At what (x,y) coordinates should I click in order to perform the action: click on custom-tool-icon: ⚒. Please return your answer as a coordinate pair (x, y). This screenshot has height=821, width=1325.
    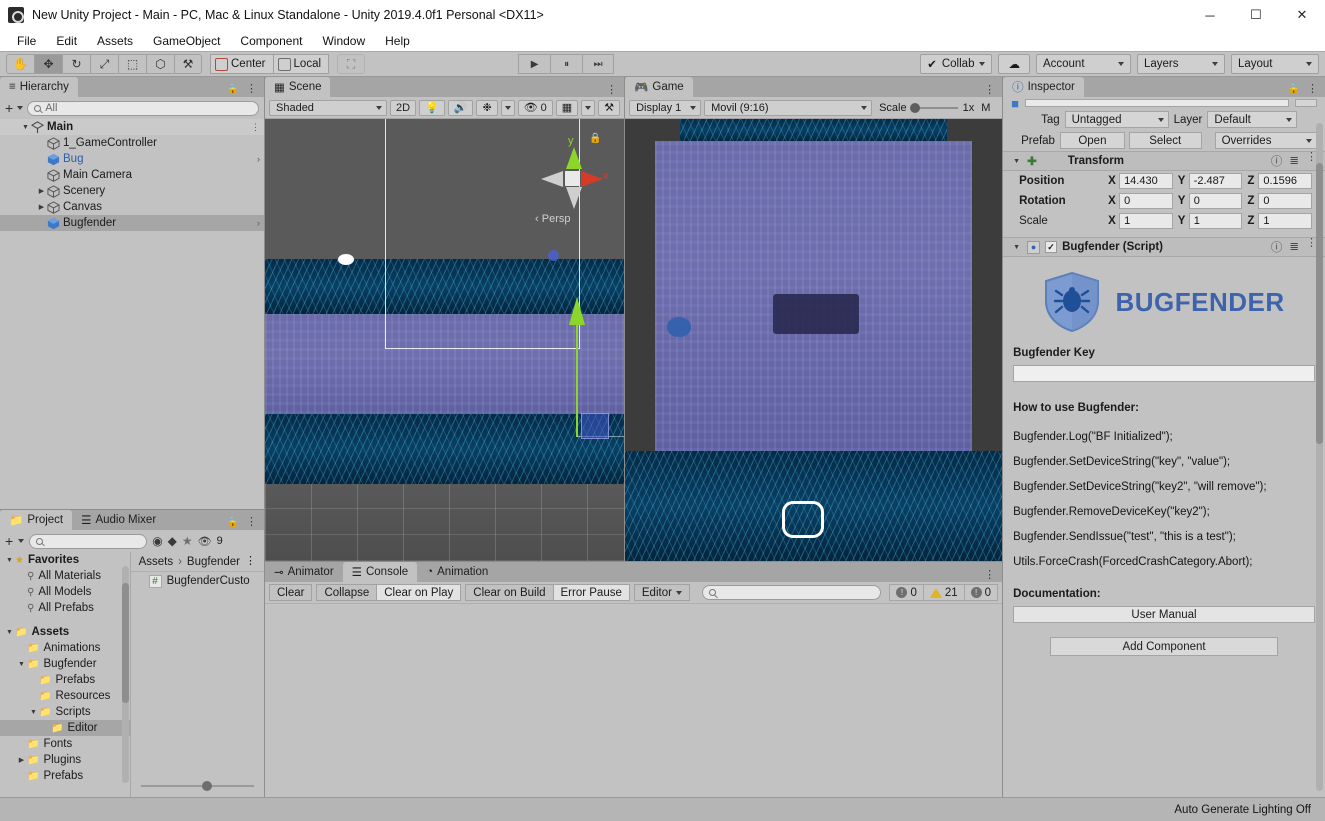
    Looking at the image, I should click on (188, 64).